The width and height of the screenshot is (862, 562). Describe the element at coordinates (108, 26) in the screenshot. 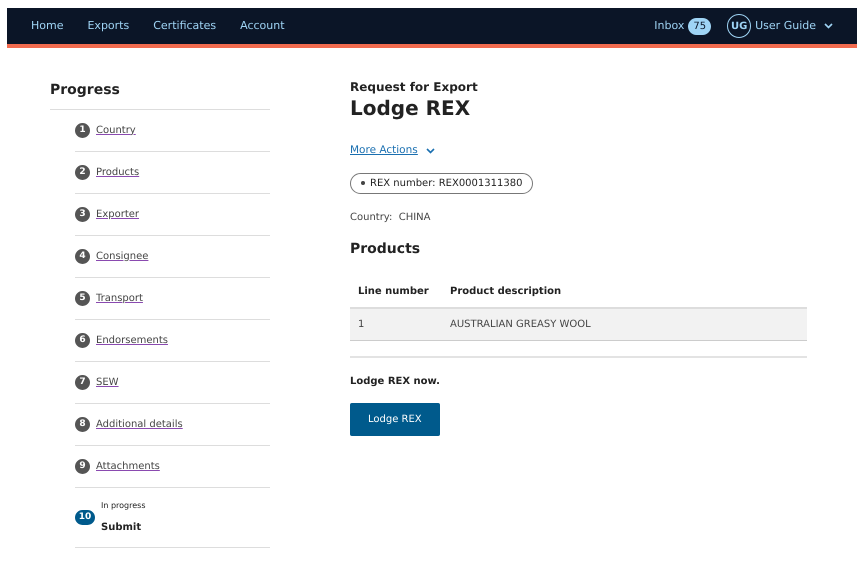

I see `nav-link: Exports` at that location.